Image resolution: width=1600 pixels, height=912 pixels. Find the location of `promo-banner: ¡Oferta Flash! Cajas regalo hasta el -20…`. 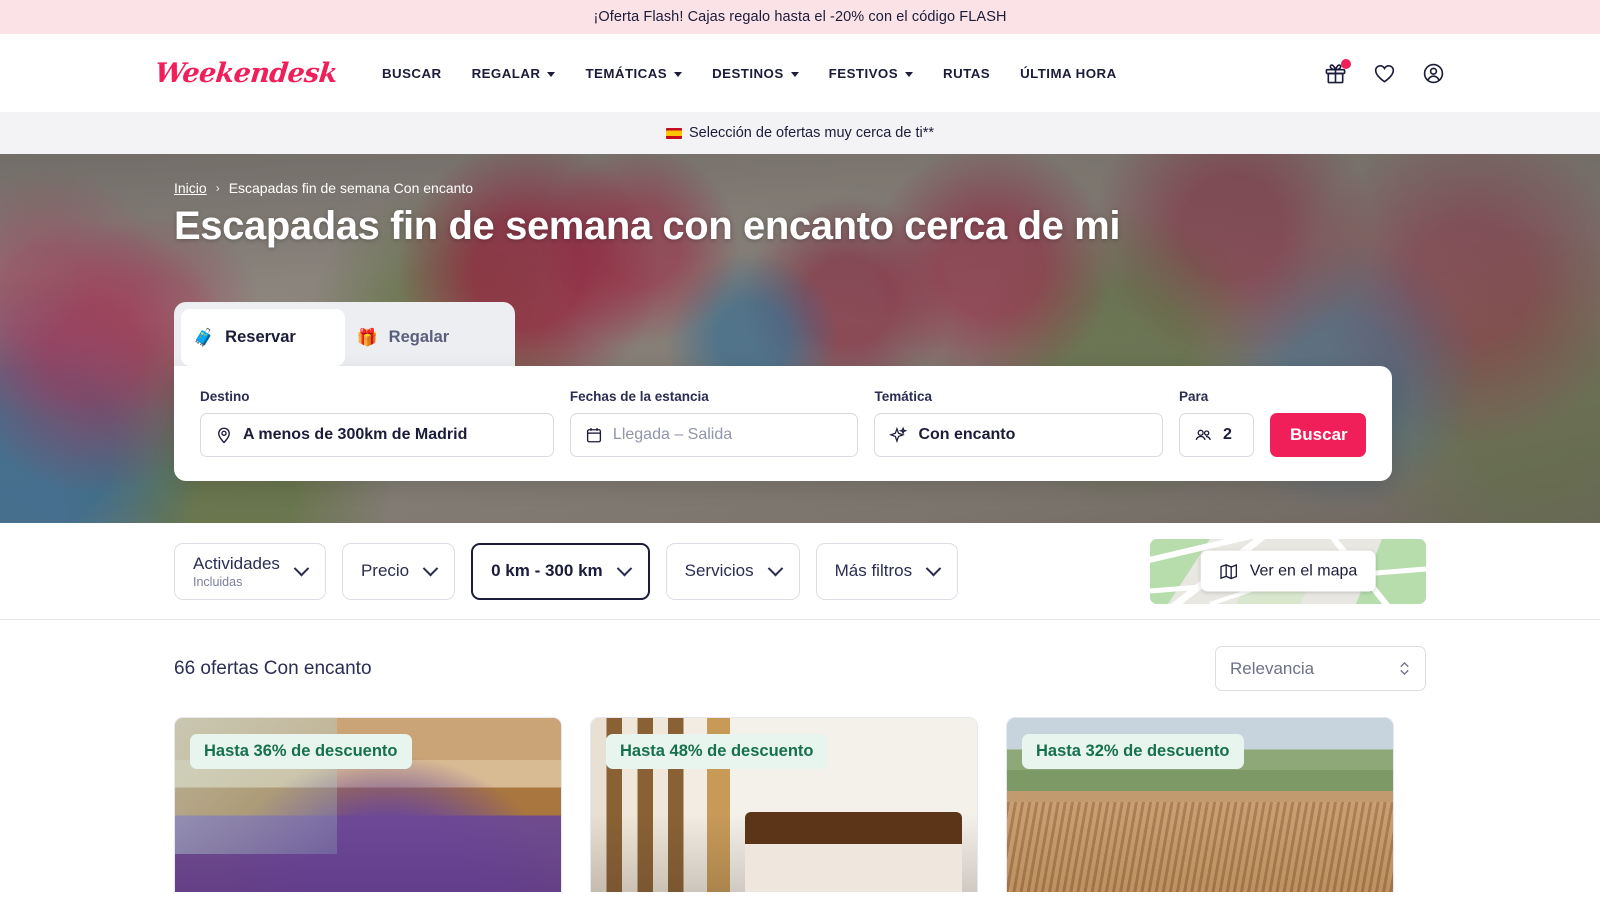

promo-banner: ¡Oferta Flash! Cajas regalo hasta el -20… is located at coordinates (800, 17).